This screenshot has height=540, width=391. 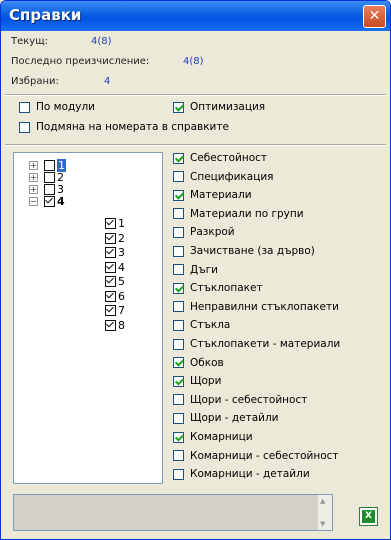 I want to click on collapse-icon: −, so click(x=33, y=201).